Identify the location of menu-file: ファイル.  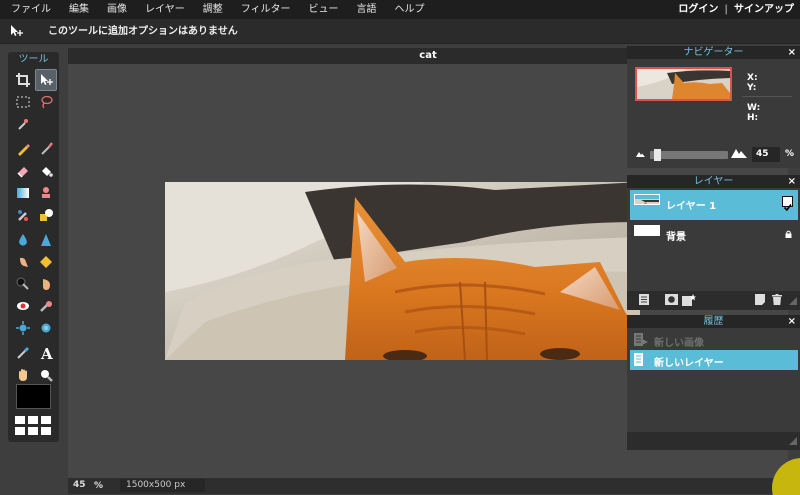
(30, 9).